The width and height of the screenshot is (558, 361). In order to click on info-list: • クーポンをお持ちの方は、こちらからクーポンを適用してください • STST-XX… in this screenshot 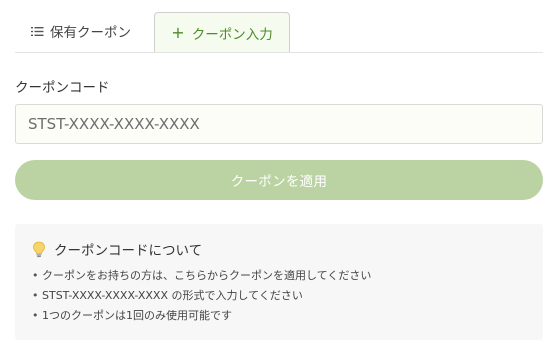, I will do `click(201, 296)`.